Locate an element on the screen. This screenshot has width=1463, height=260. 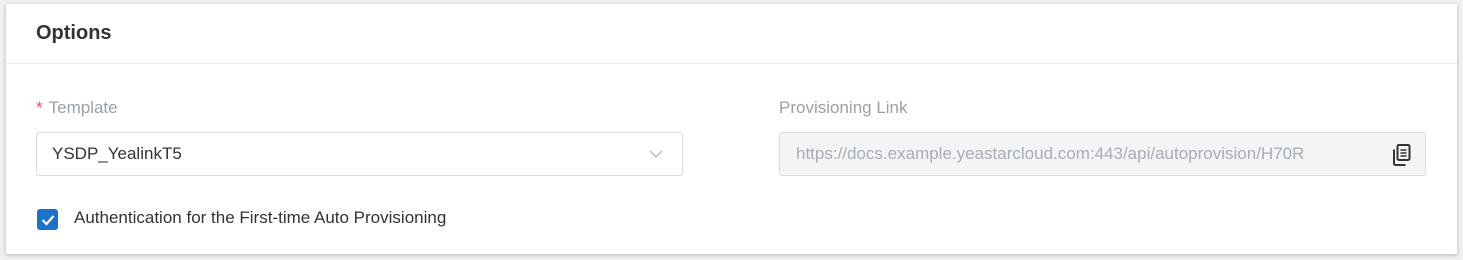
template-select: YSDP_YealinkT5 is located at coordinates (359, 154).